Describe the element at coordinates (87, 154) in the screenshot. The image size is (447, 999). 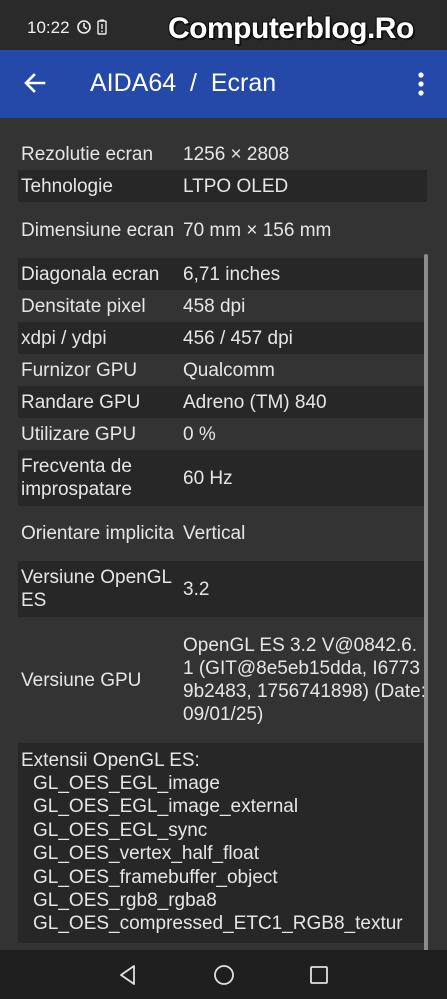
I see `row-key: Rezolutie ecran` at that location.